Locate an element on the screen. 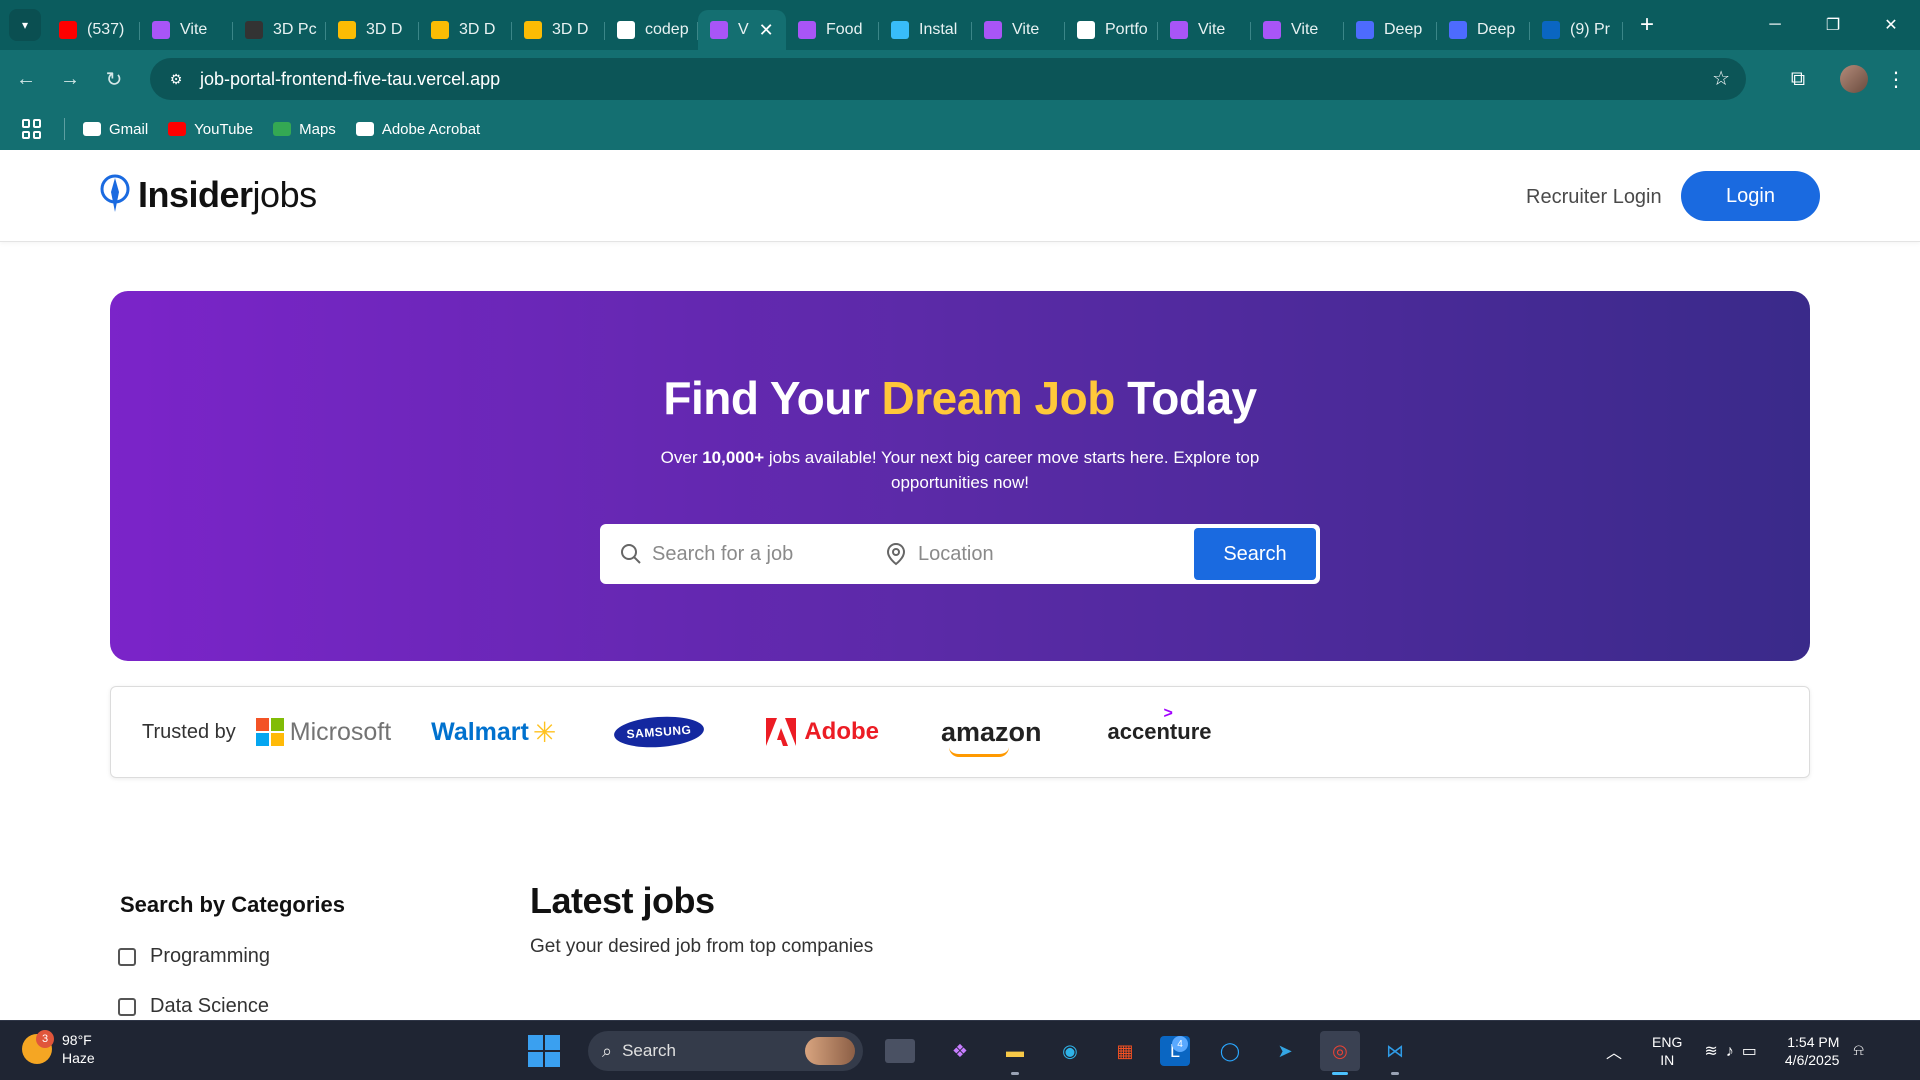 Image resolution: width=1920 pixels, height=1080 pixels. tab-search-button: ▾ is located at coordinates (25, 25).